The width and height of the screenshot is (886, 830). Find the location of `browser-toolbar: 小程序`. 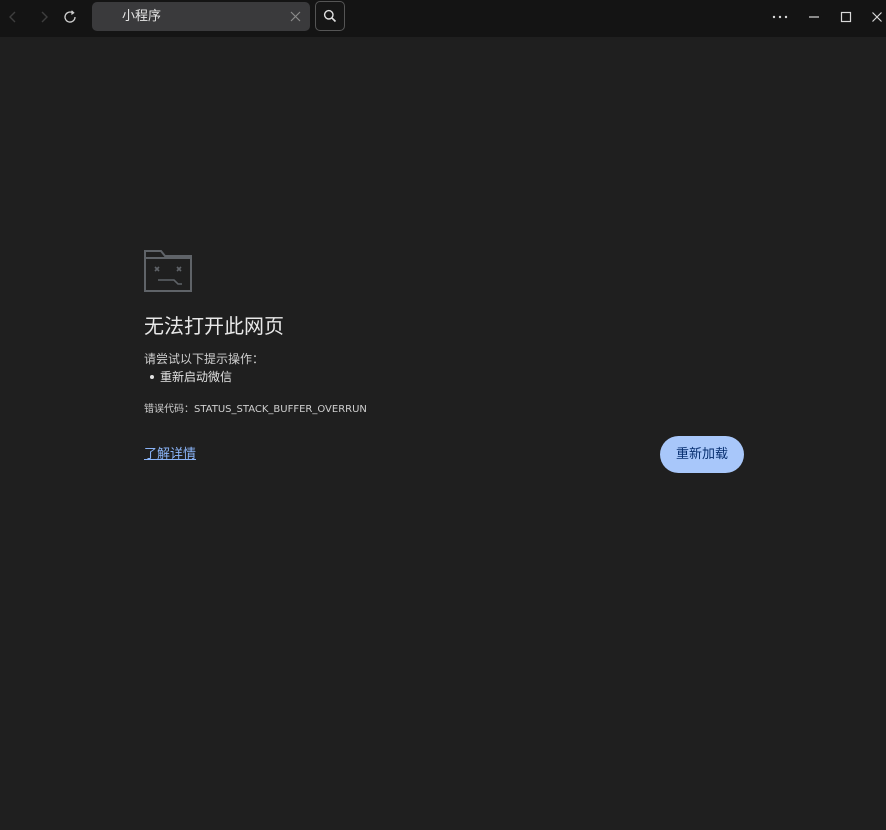

browser-toolbar: 小程序 is located at coordinates (443, 18).